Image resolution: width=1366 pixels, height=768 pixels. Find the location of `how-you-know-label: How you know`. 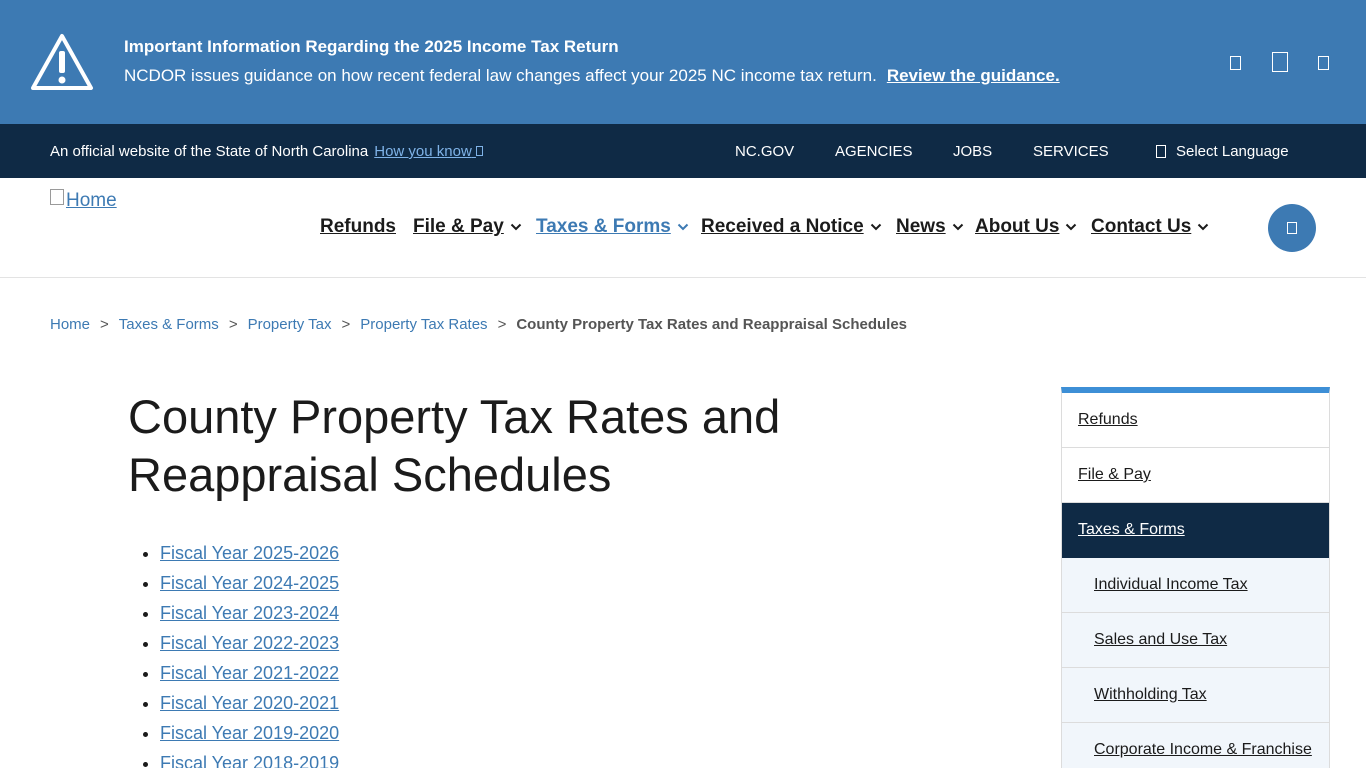

how-you-know-label: How you know is located at coordinates (423, 151).